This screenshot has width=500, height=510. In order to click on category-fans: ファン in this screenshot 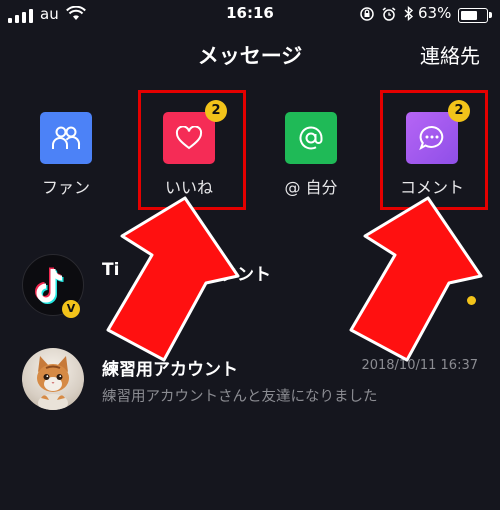, I will do `click(66, 155)`.